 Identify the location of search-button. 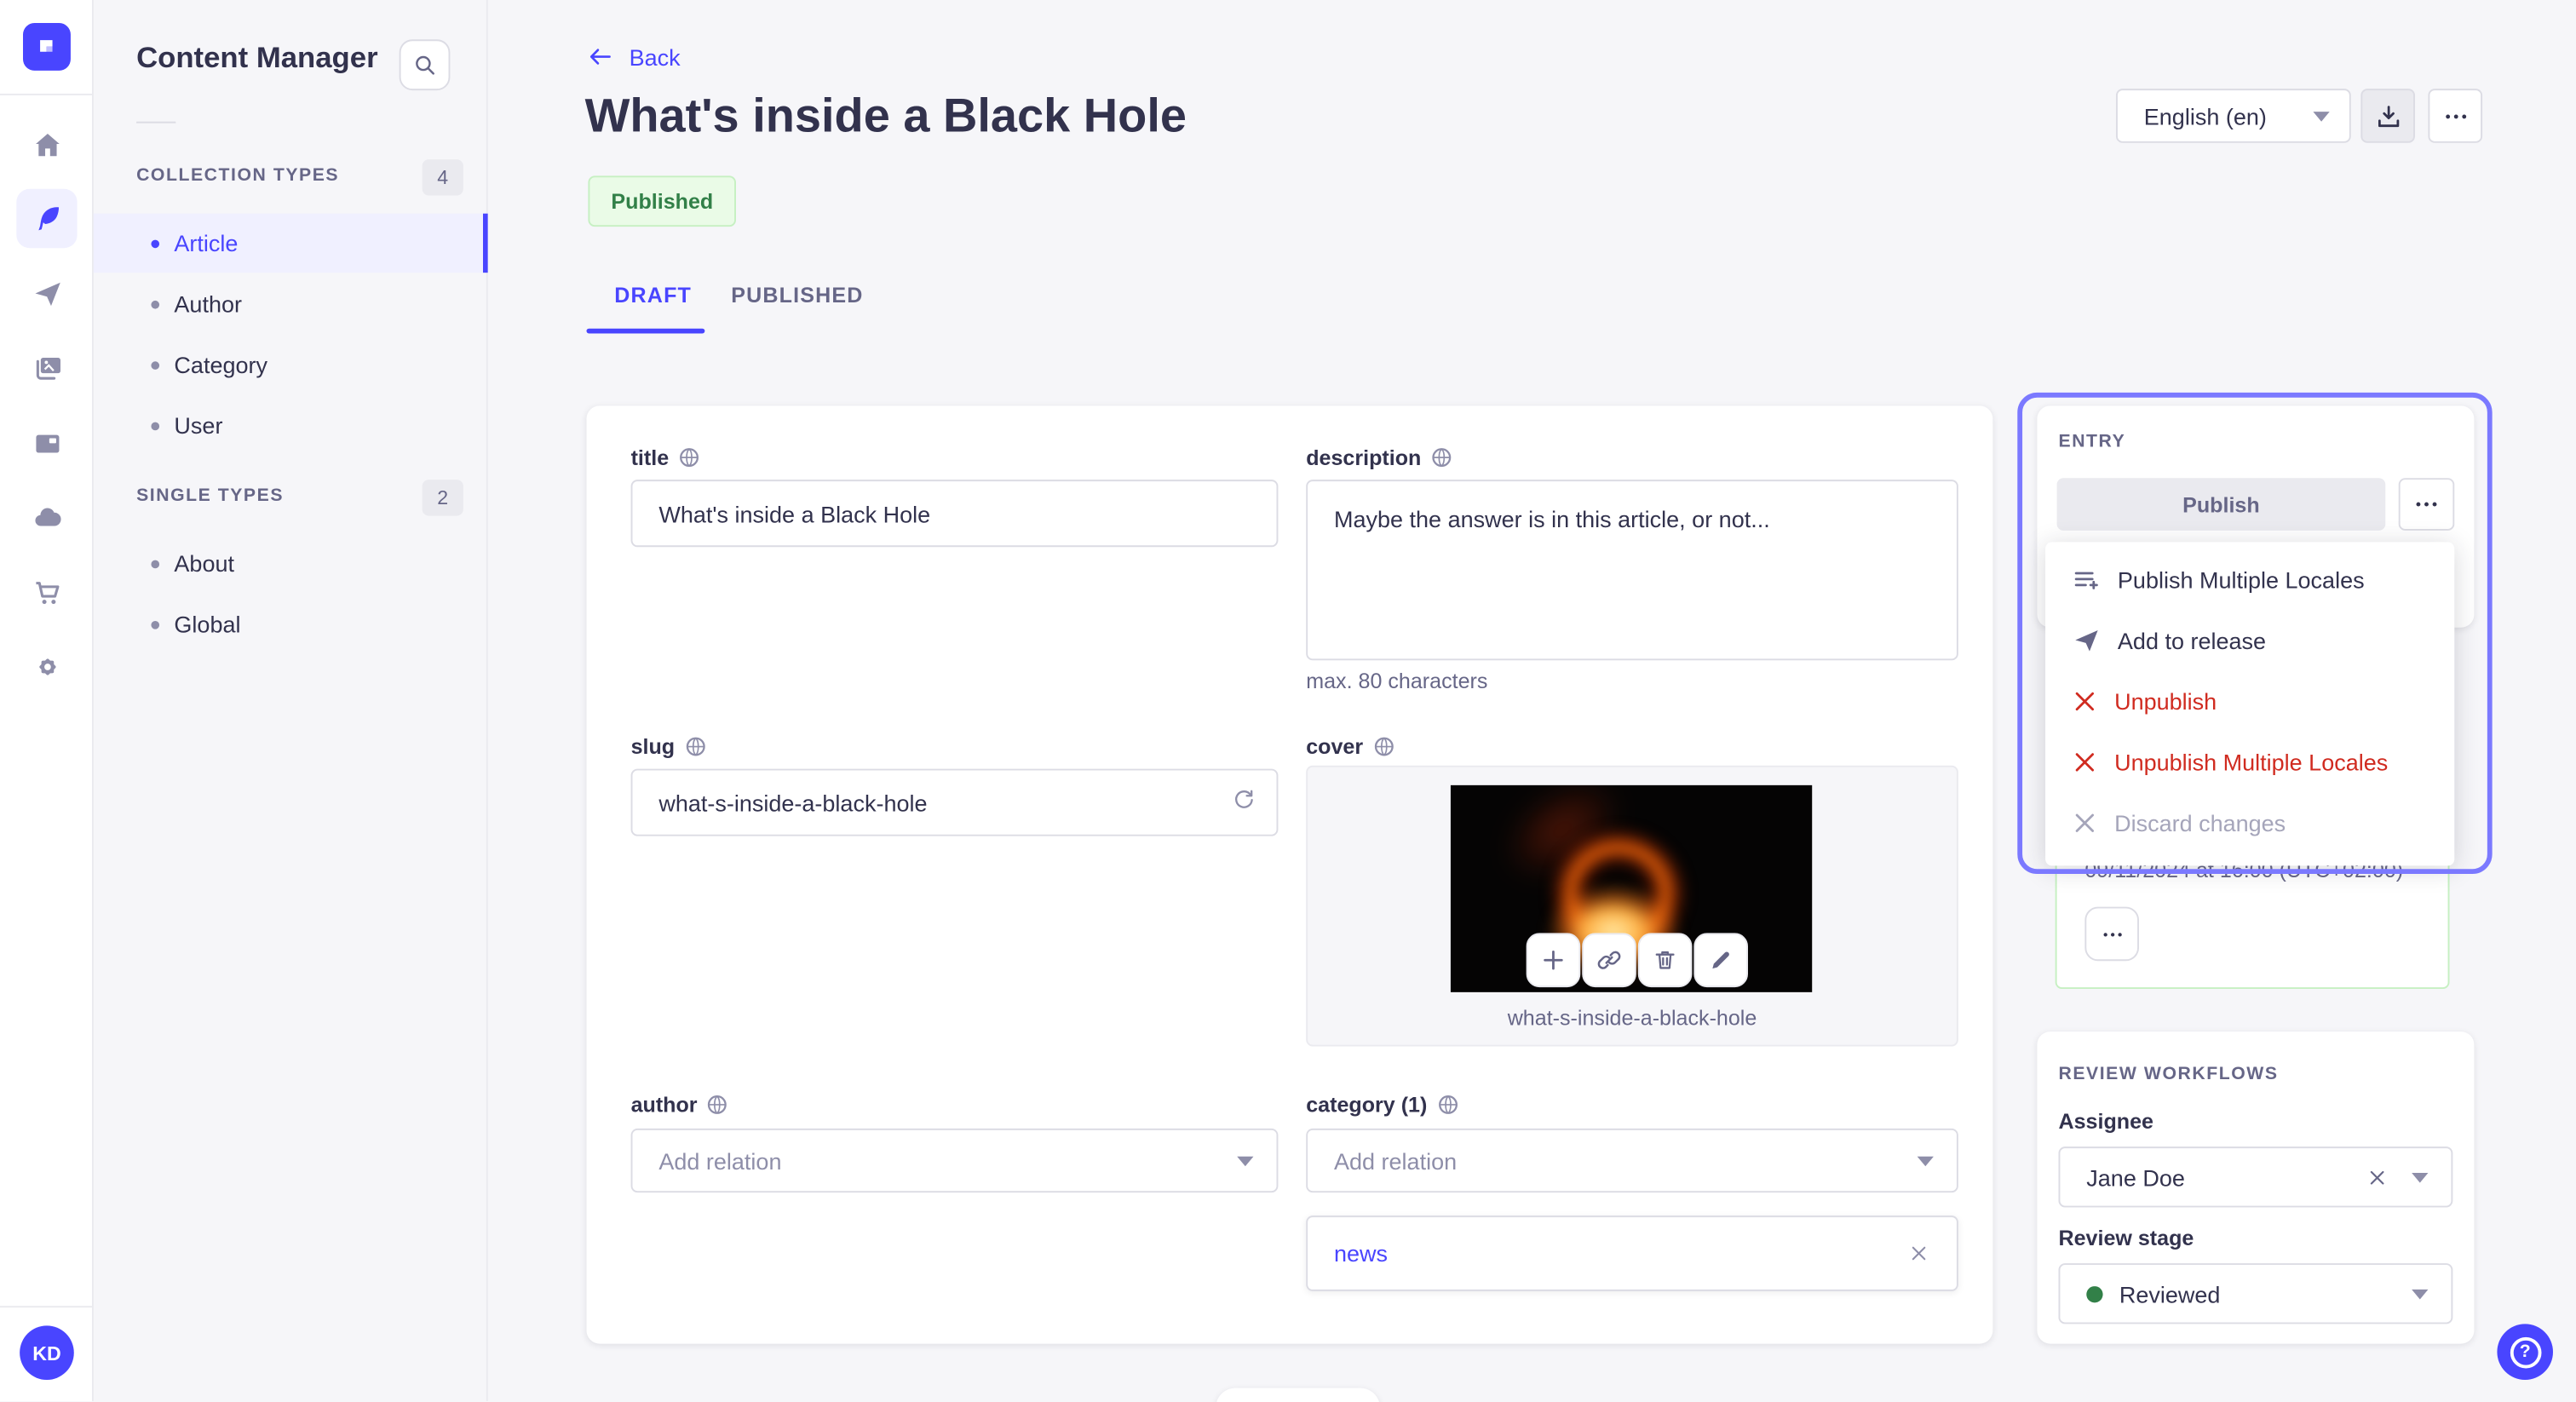
(425, 65).